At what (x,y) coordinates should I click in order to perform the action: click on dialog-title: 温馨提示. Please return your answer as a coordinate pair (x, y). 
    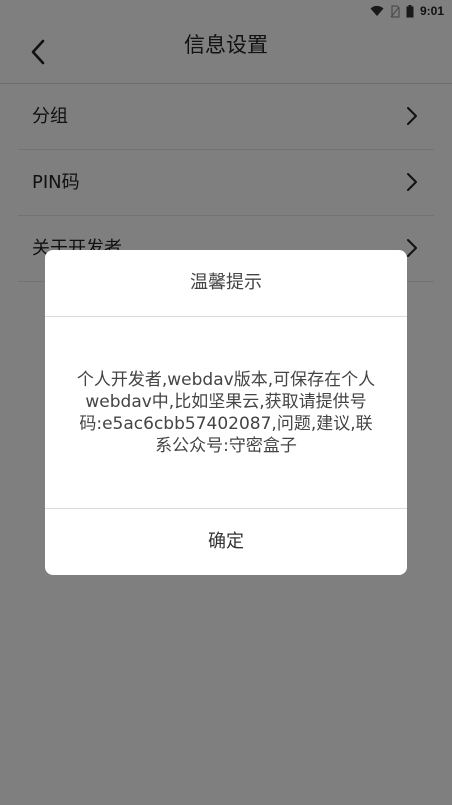
    Looking at the image, I should click on (226, 283).